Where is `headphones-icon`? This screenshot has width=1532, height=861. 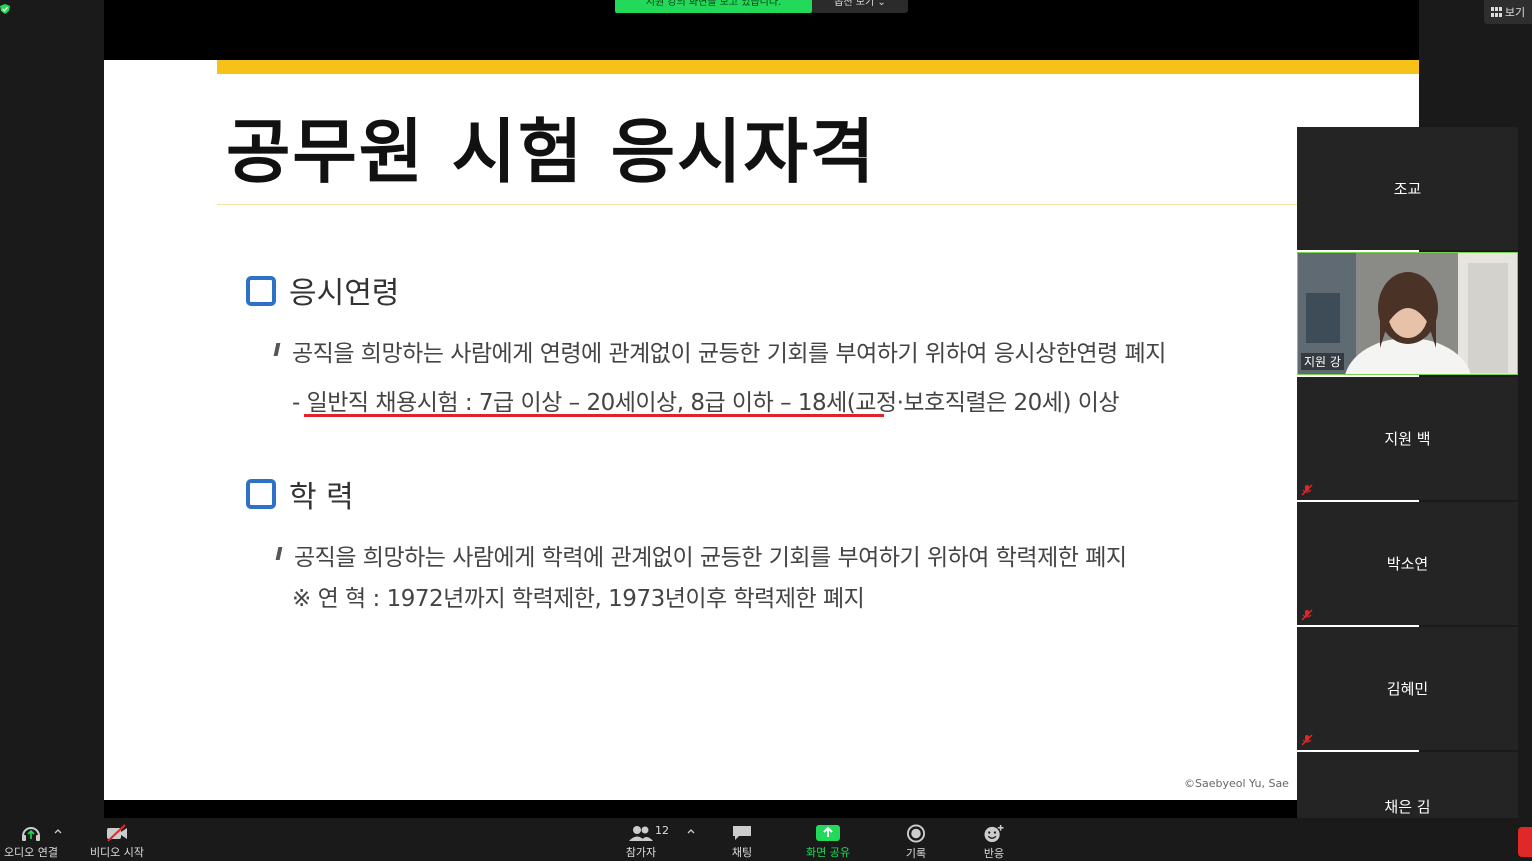 headphones-icon is located at coordinates (31, 834).